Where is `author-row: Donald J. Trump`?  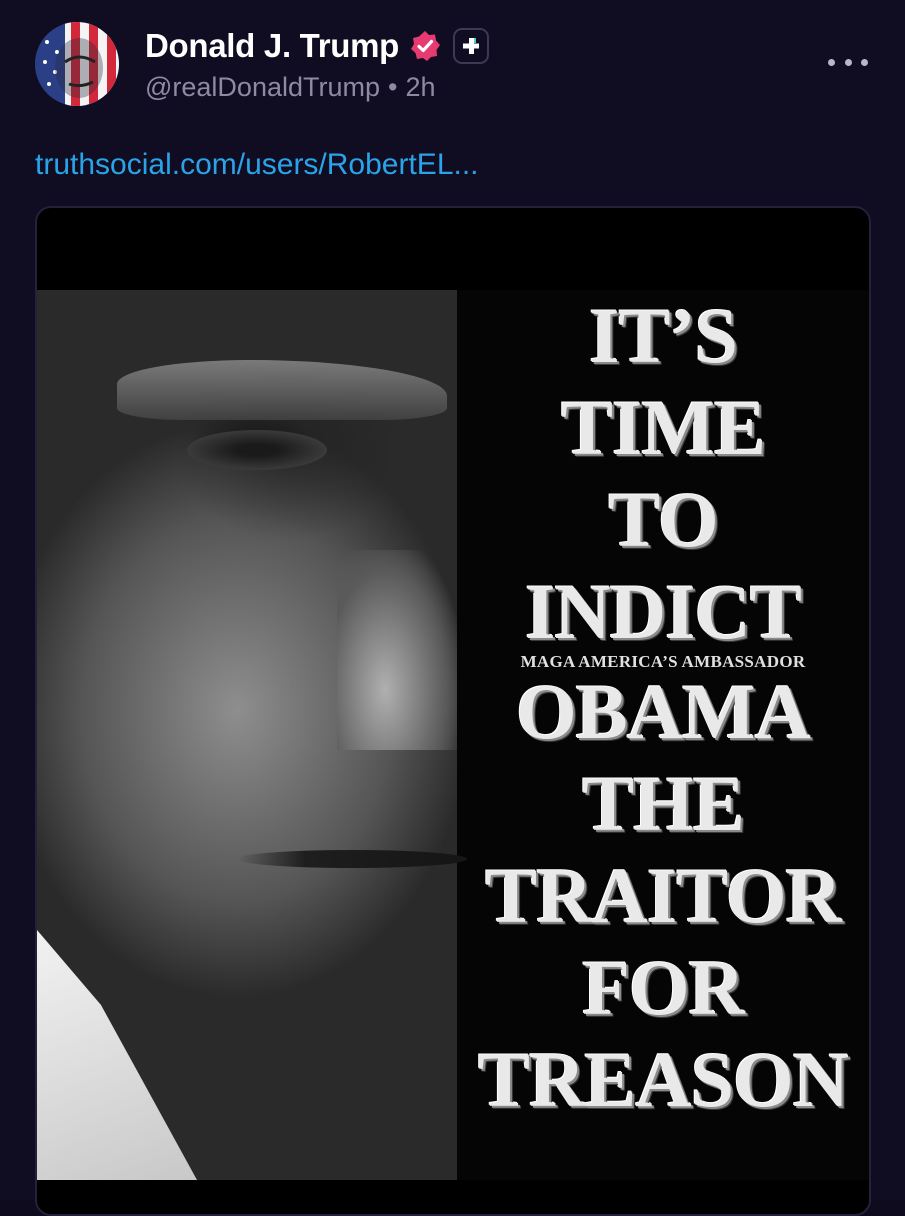
author-row: Donald J. Trump is located at coordinates (317, 46).